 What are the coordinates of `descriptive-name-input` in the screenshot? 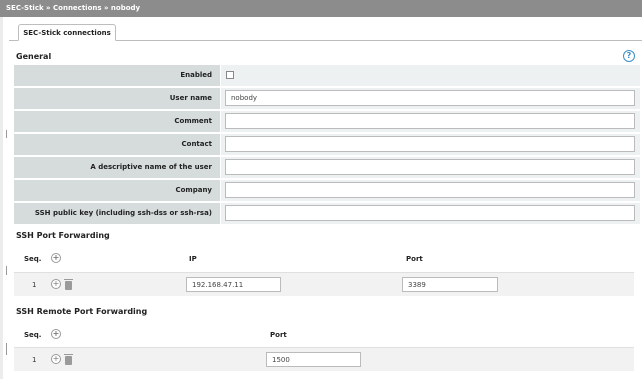 It's located at (430, 167).